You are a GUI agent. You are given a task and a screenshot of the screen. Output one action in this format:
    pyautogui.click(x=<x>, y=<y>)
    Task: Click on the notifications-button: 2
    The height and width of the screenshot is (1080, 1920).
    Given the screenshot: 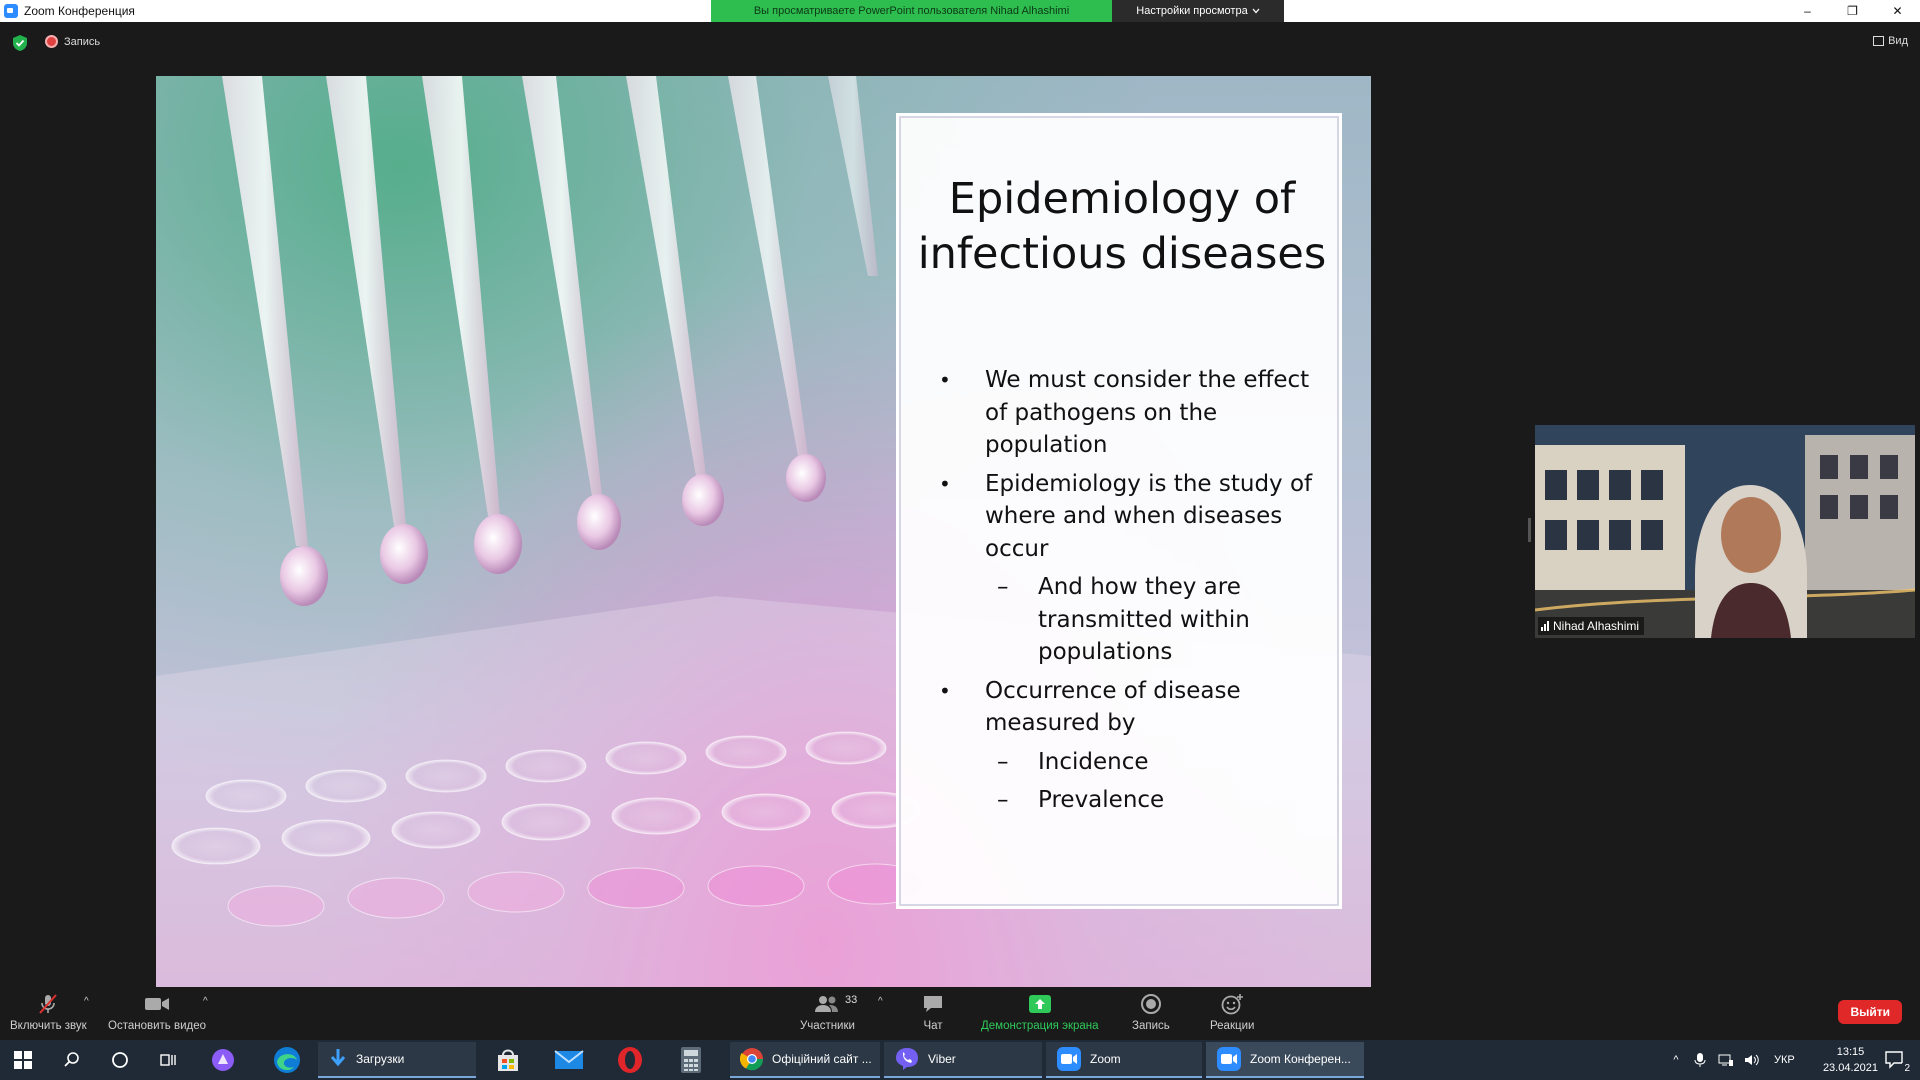 What is the action you would take?
    pyautogui.click(x=1895, y=1060)
    